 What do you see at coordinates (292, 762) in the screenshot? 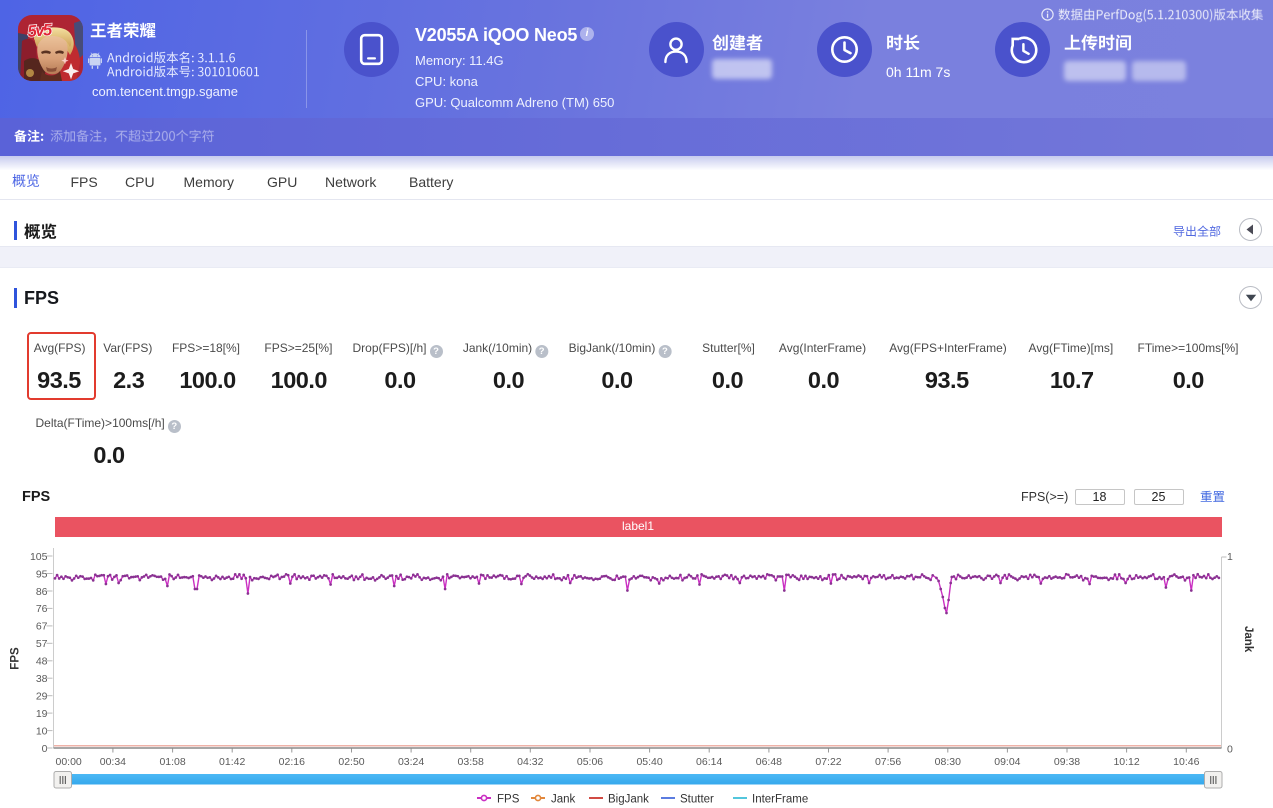
I see `svg-text: 02:16` at bounding box center [292, 762].